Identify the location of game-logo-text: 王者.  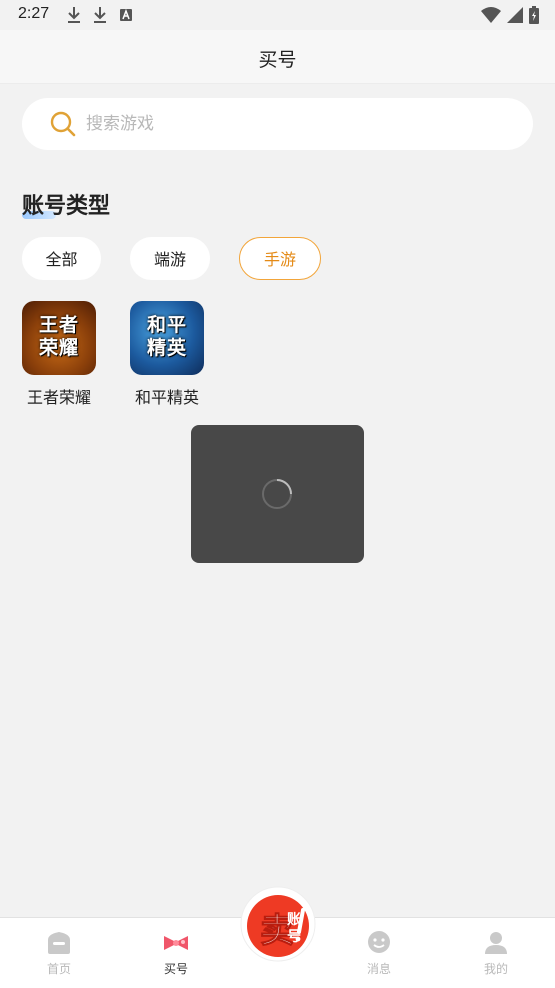
(58, 325).